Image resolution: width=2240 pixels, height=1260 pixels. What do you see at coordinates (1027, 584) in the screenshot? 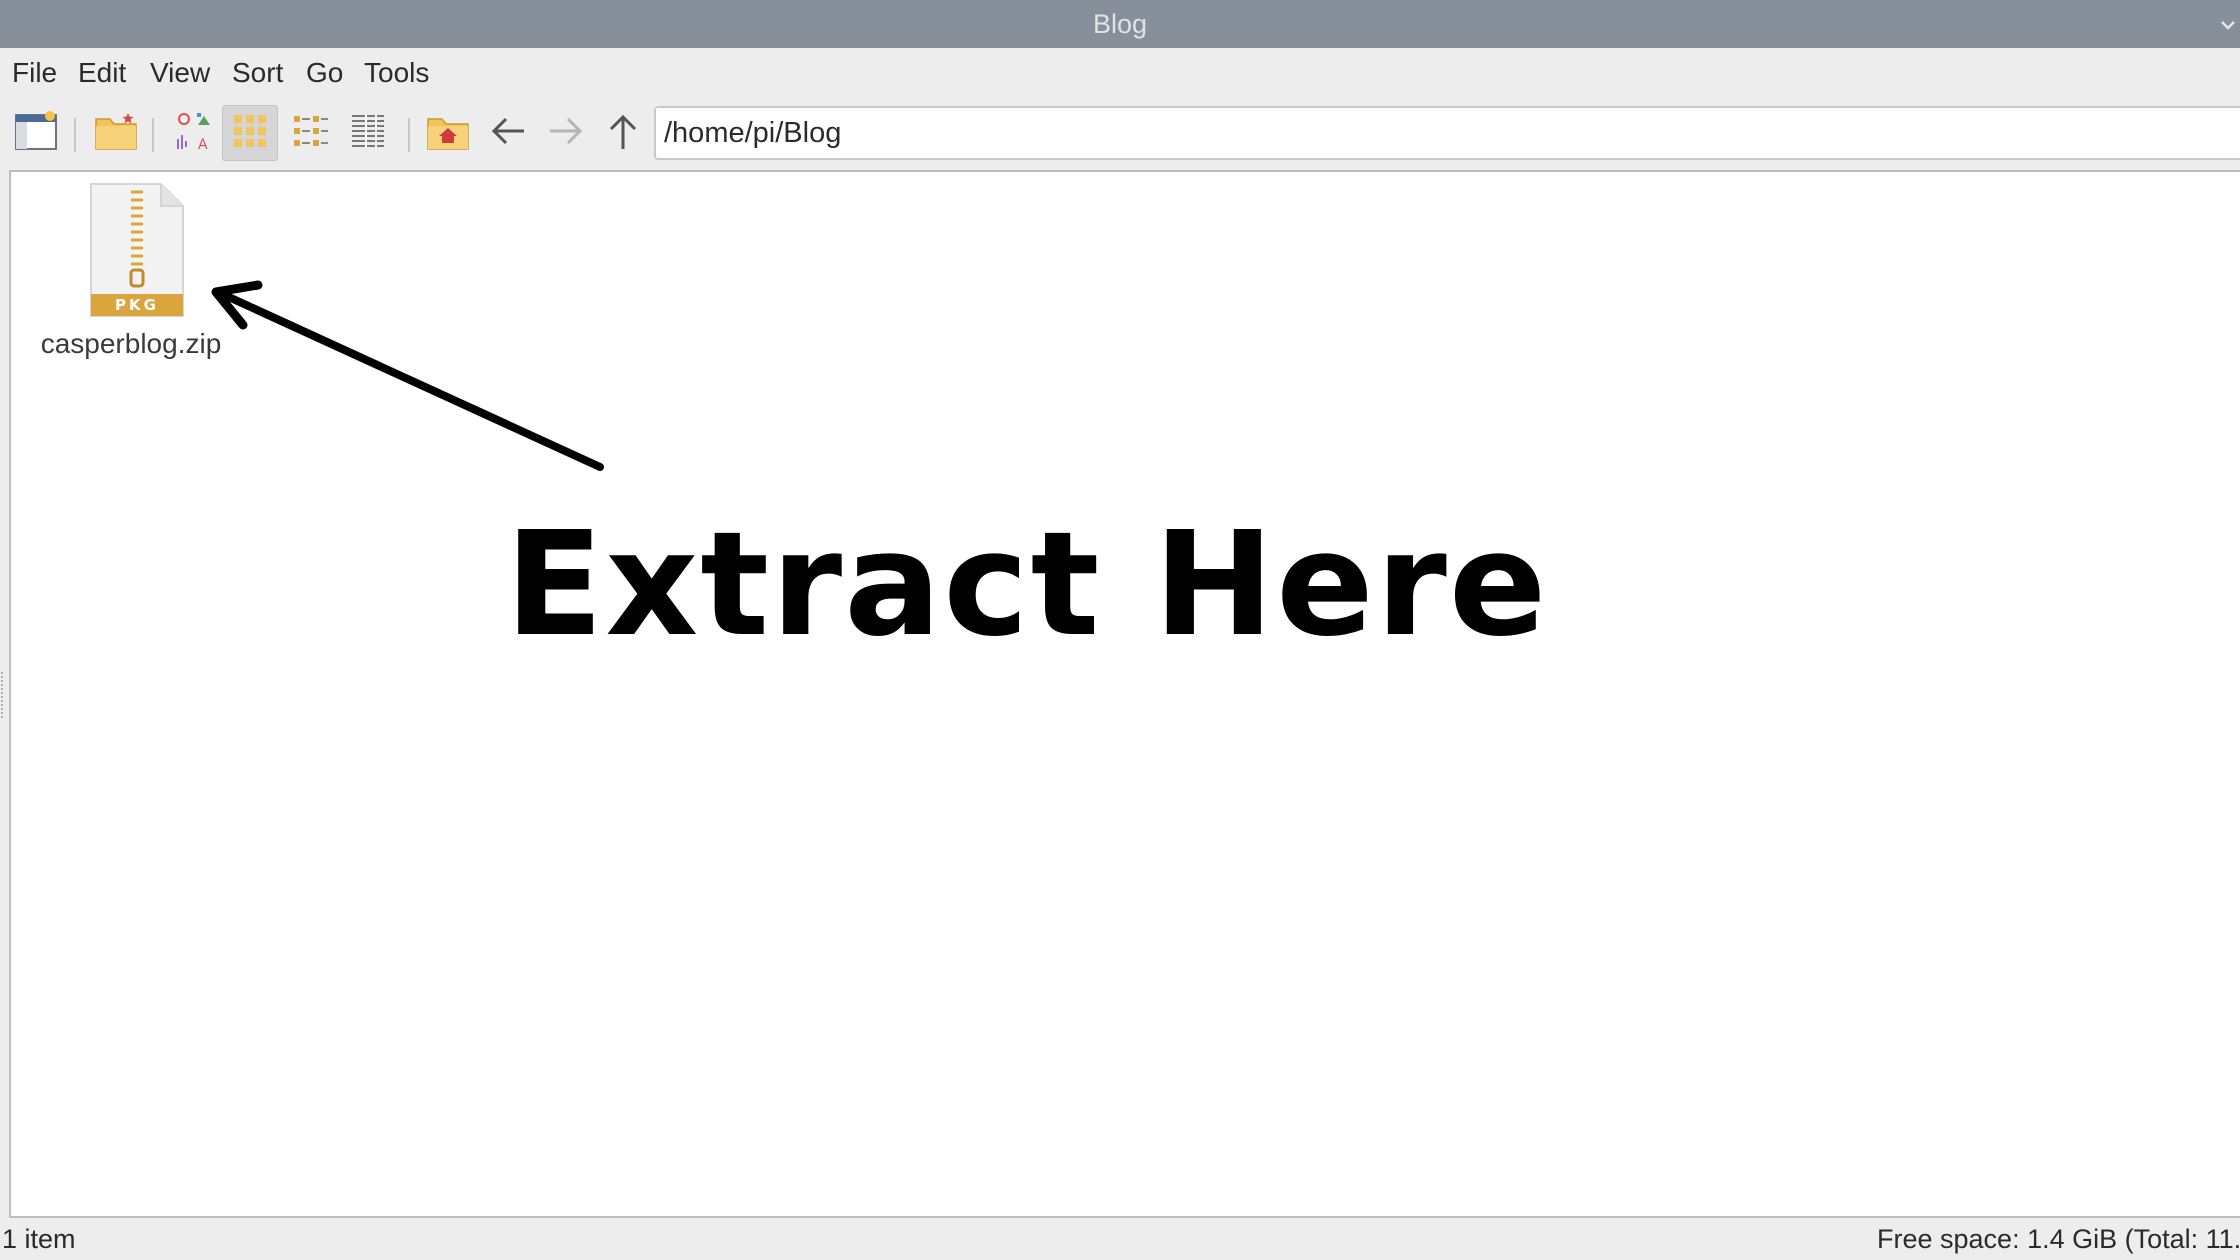
I see `annotation-text: Extract Here` at bounding box center [1027, 584].